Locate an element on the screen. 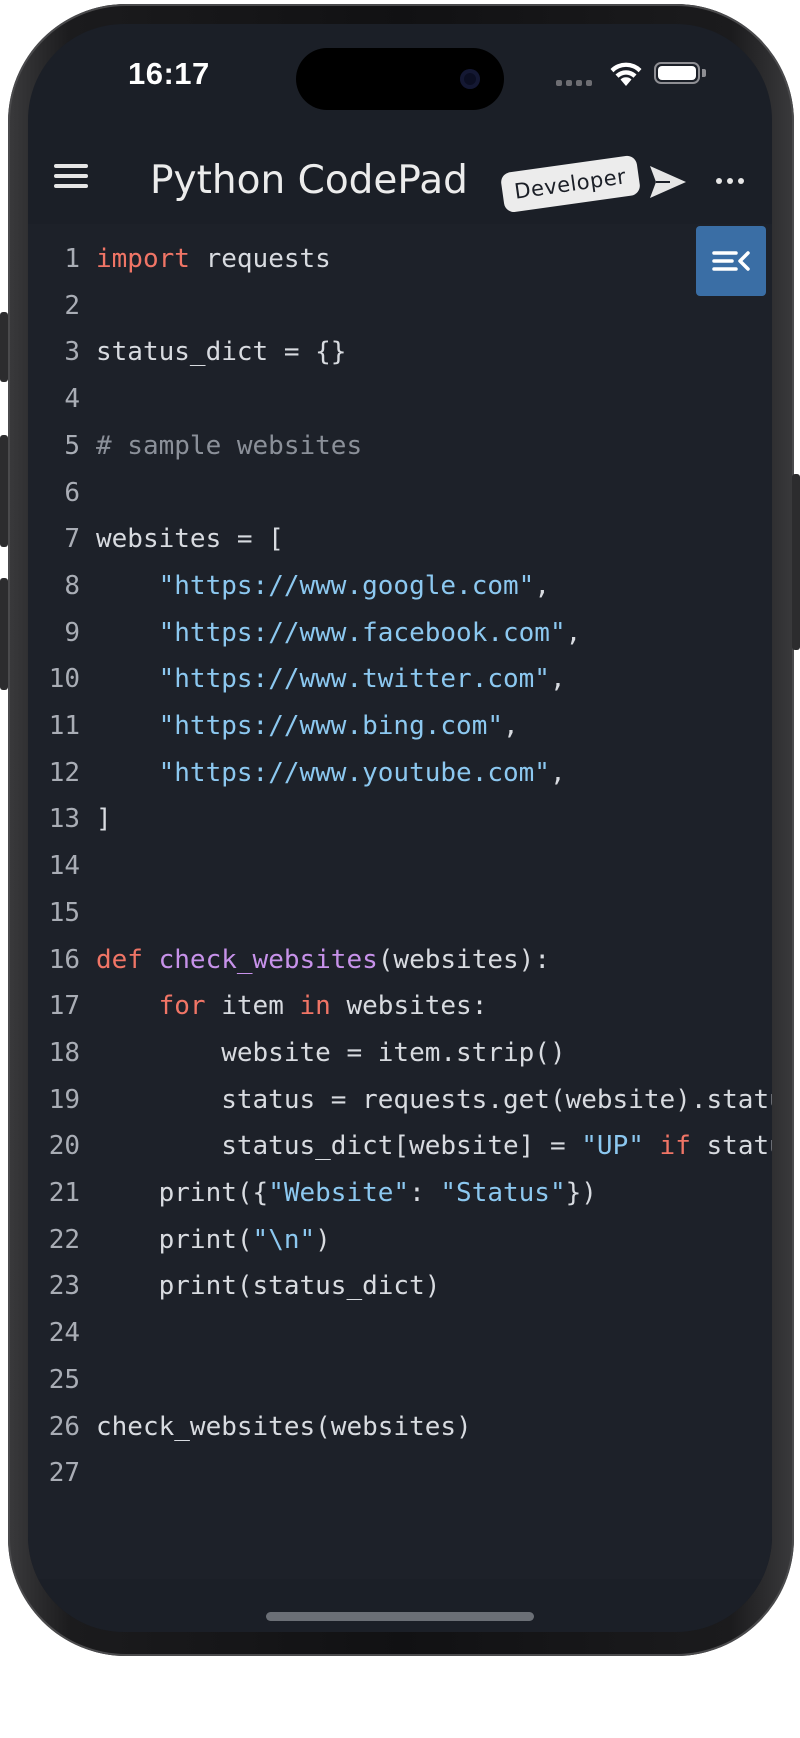 The image size is (800, 1738). line-number: 14 is located at coordinates (64, 866).